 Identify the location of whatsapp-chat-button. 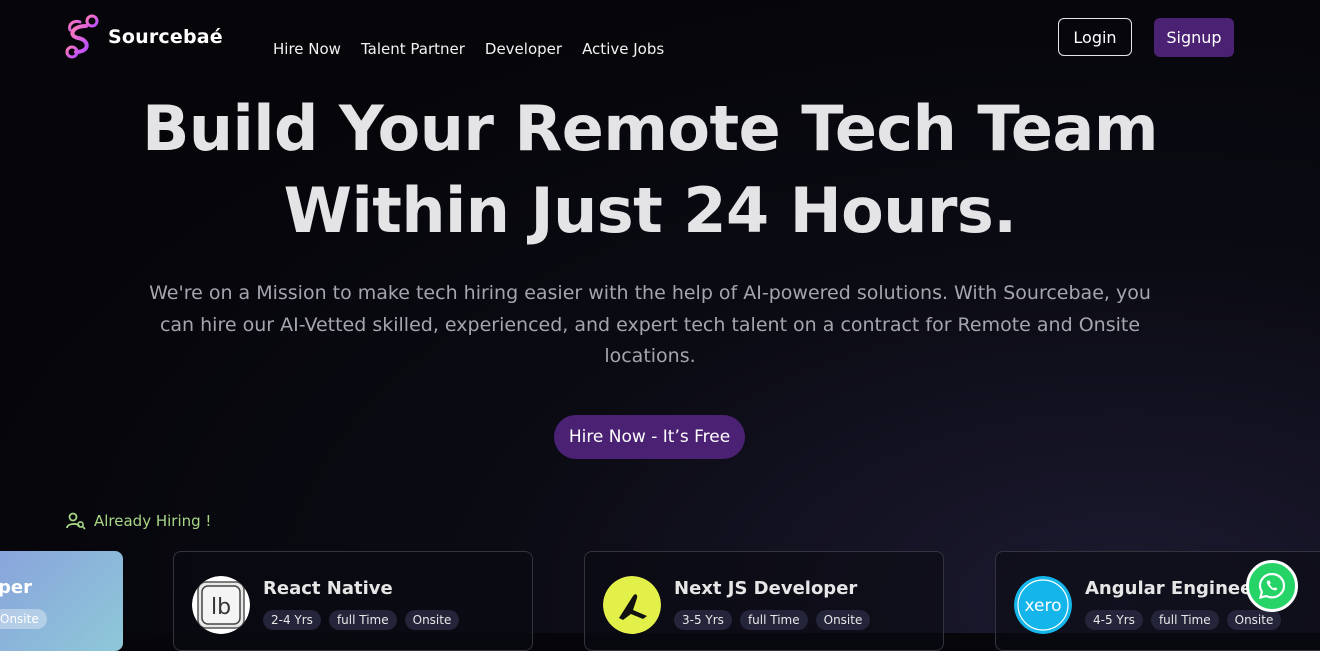
(1272, 586).